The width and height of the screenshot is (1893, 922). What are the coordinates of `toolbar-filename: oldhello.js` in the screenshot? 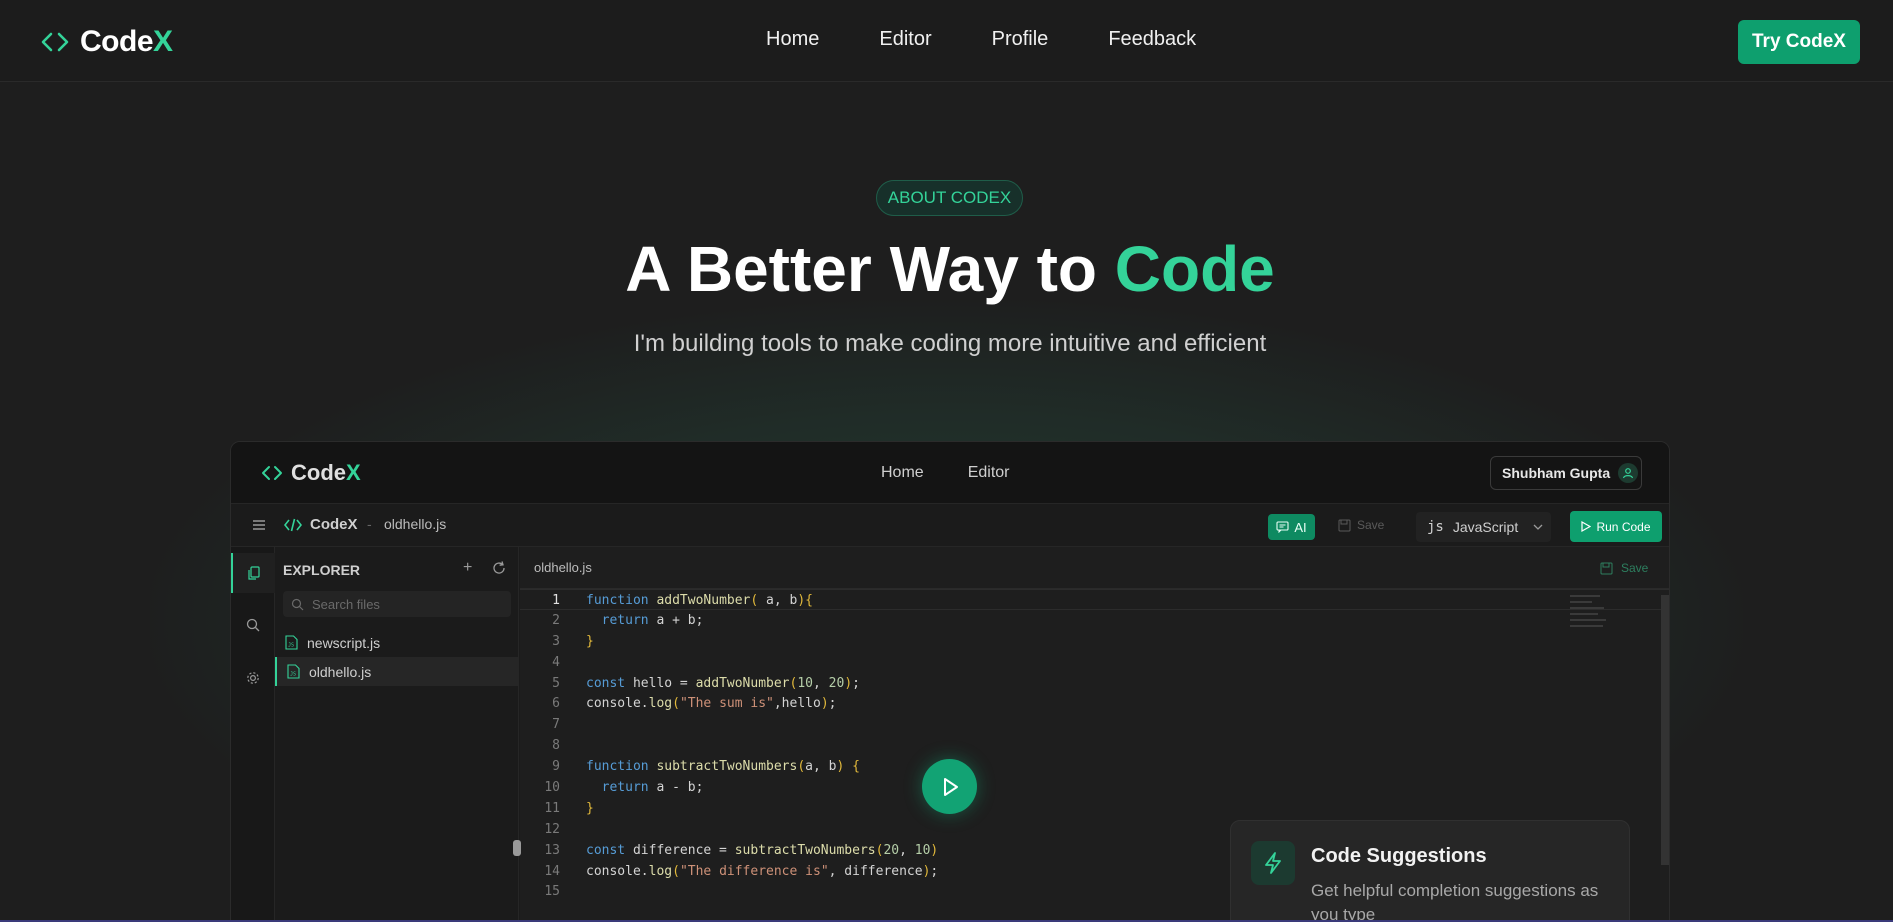 It's located at (415, 524).